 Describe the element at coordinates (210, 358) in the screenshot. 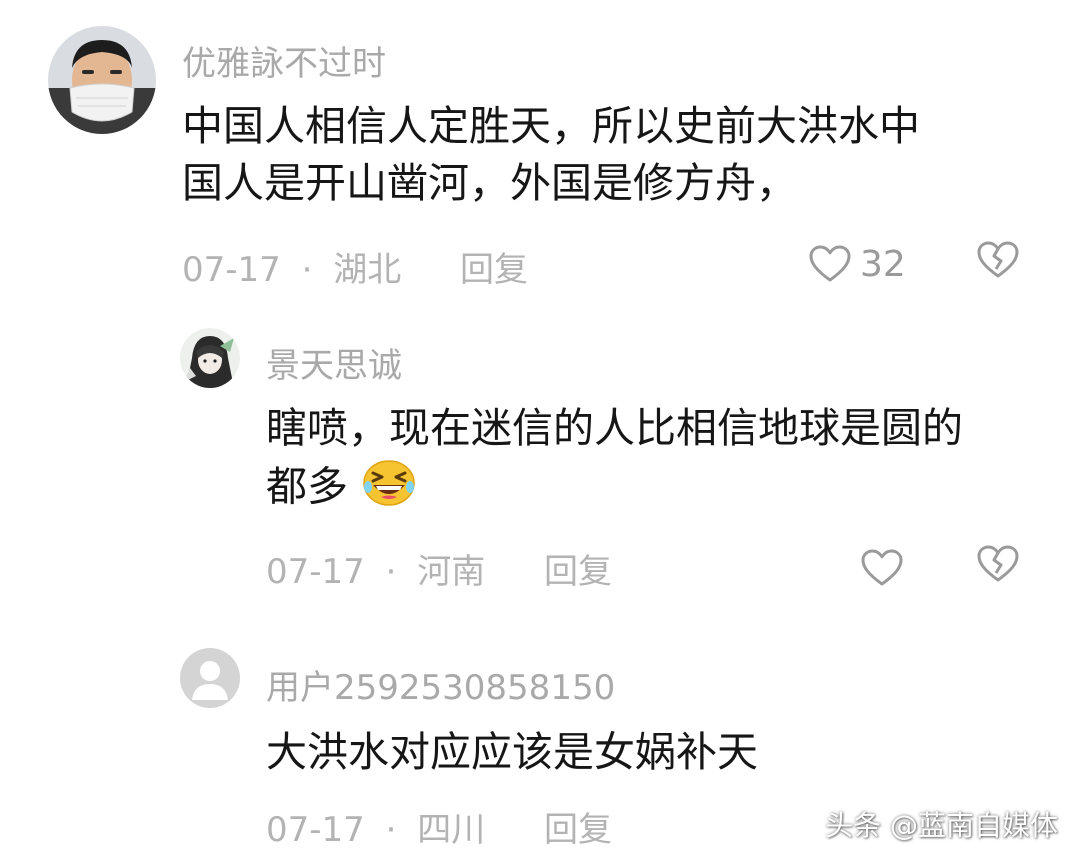

I see `anime-character-avatar-icon` at that location.